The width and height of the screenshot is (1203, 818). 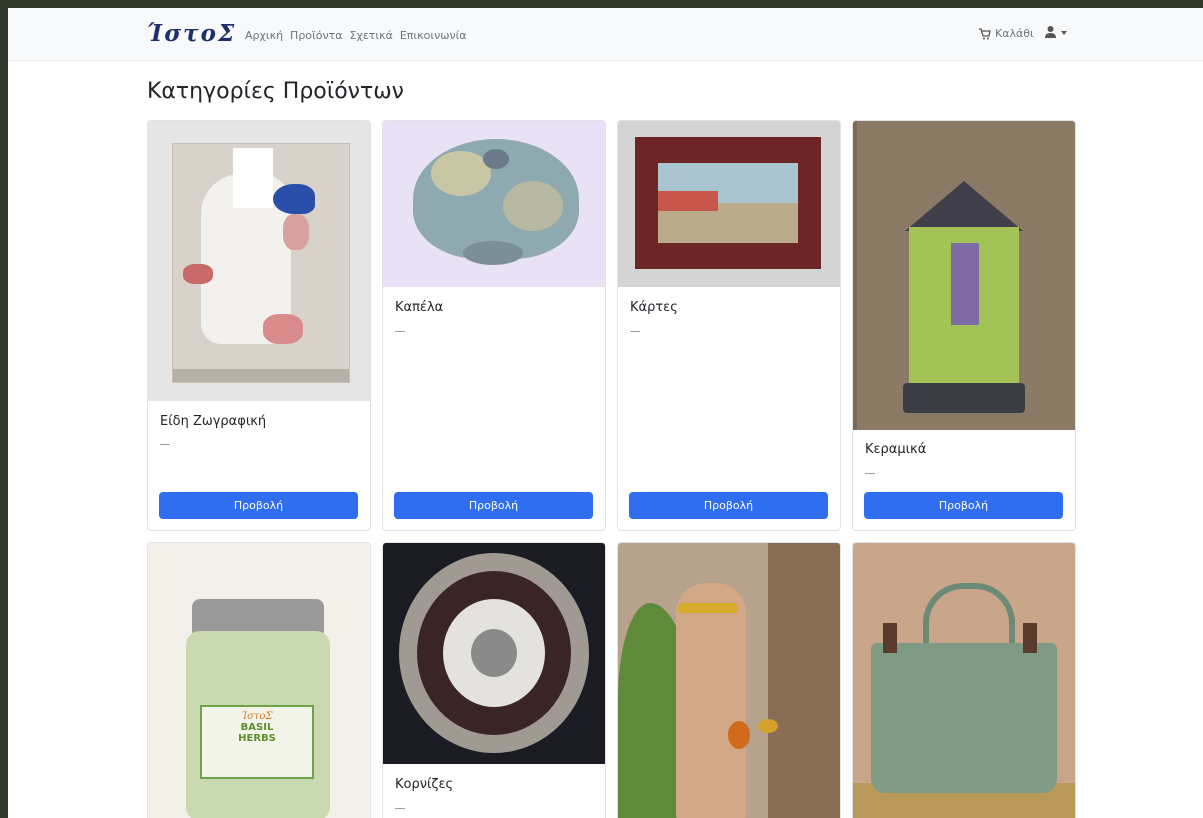 I want to click on card-title: Κορνίζες, so click(x=424, y=784).